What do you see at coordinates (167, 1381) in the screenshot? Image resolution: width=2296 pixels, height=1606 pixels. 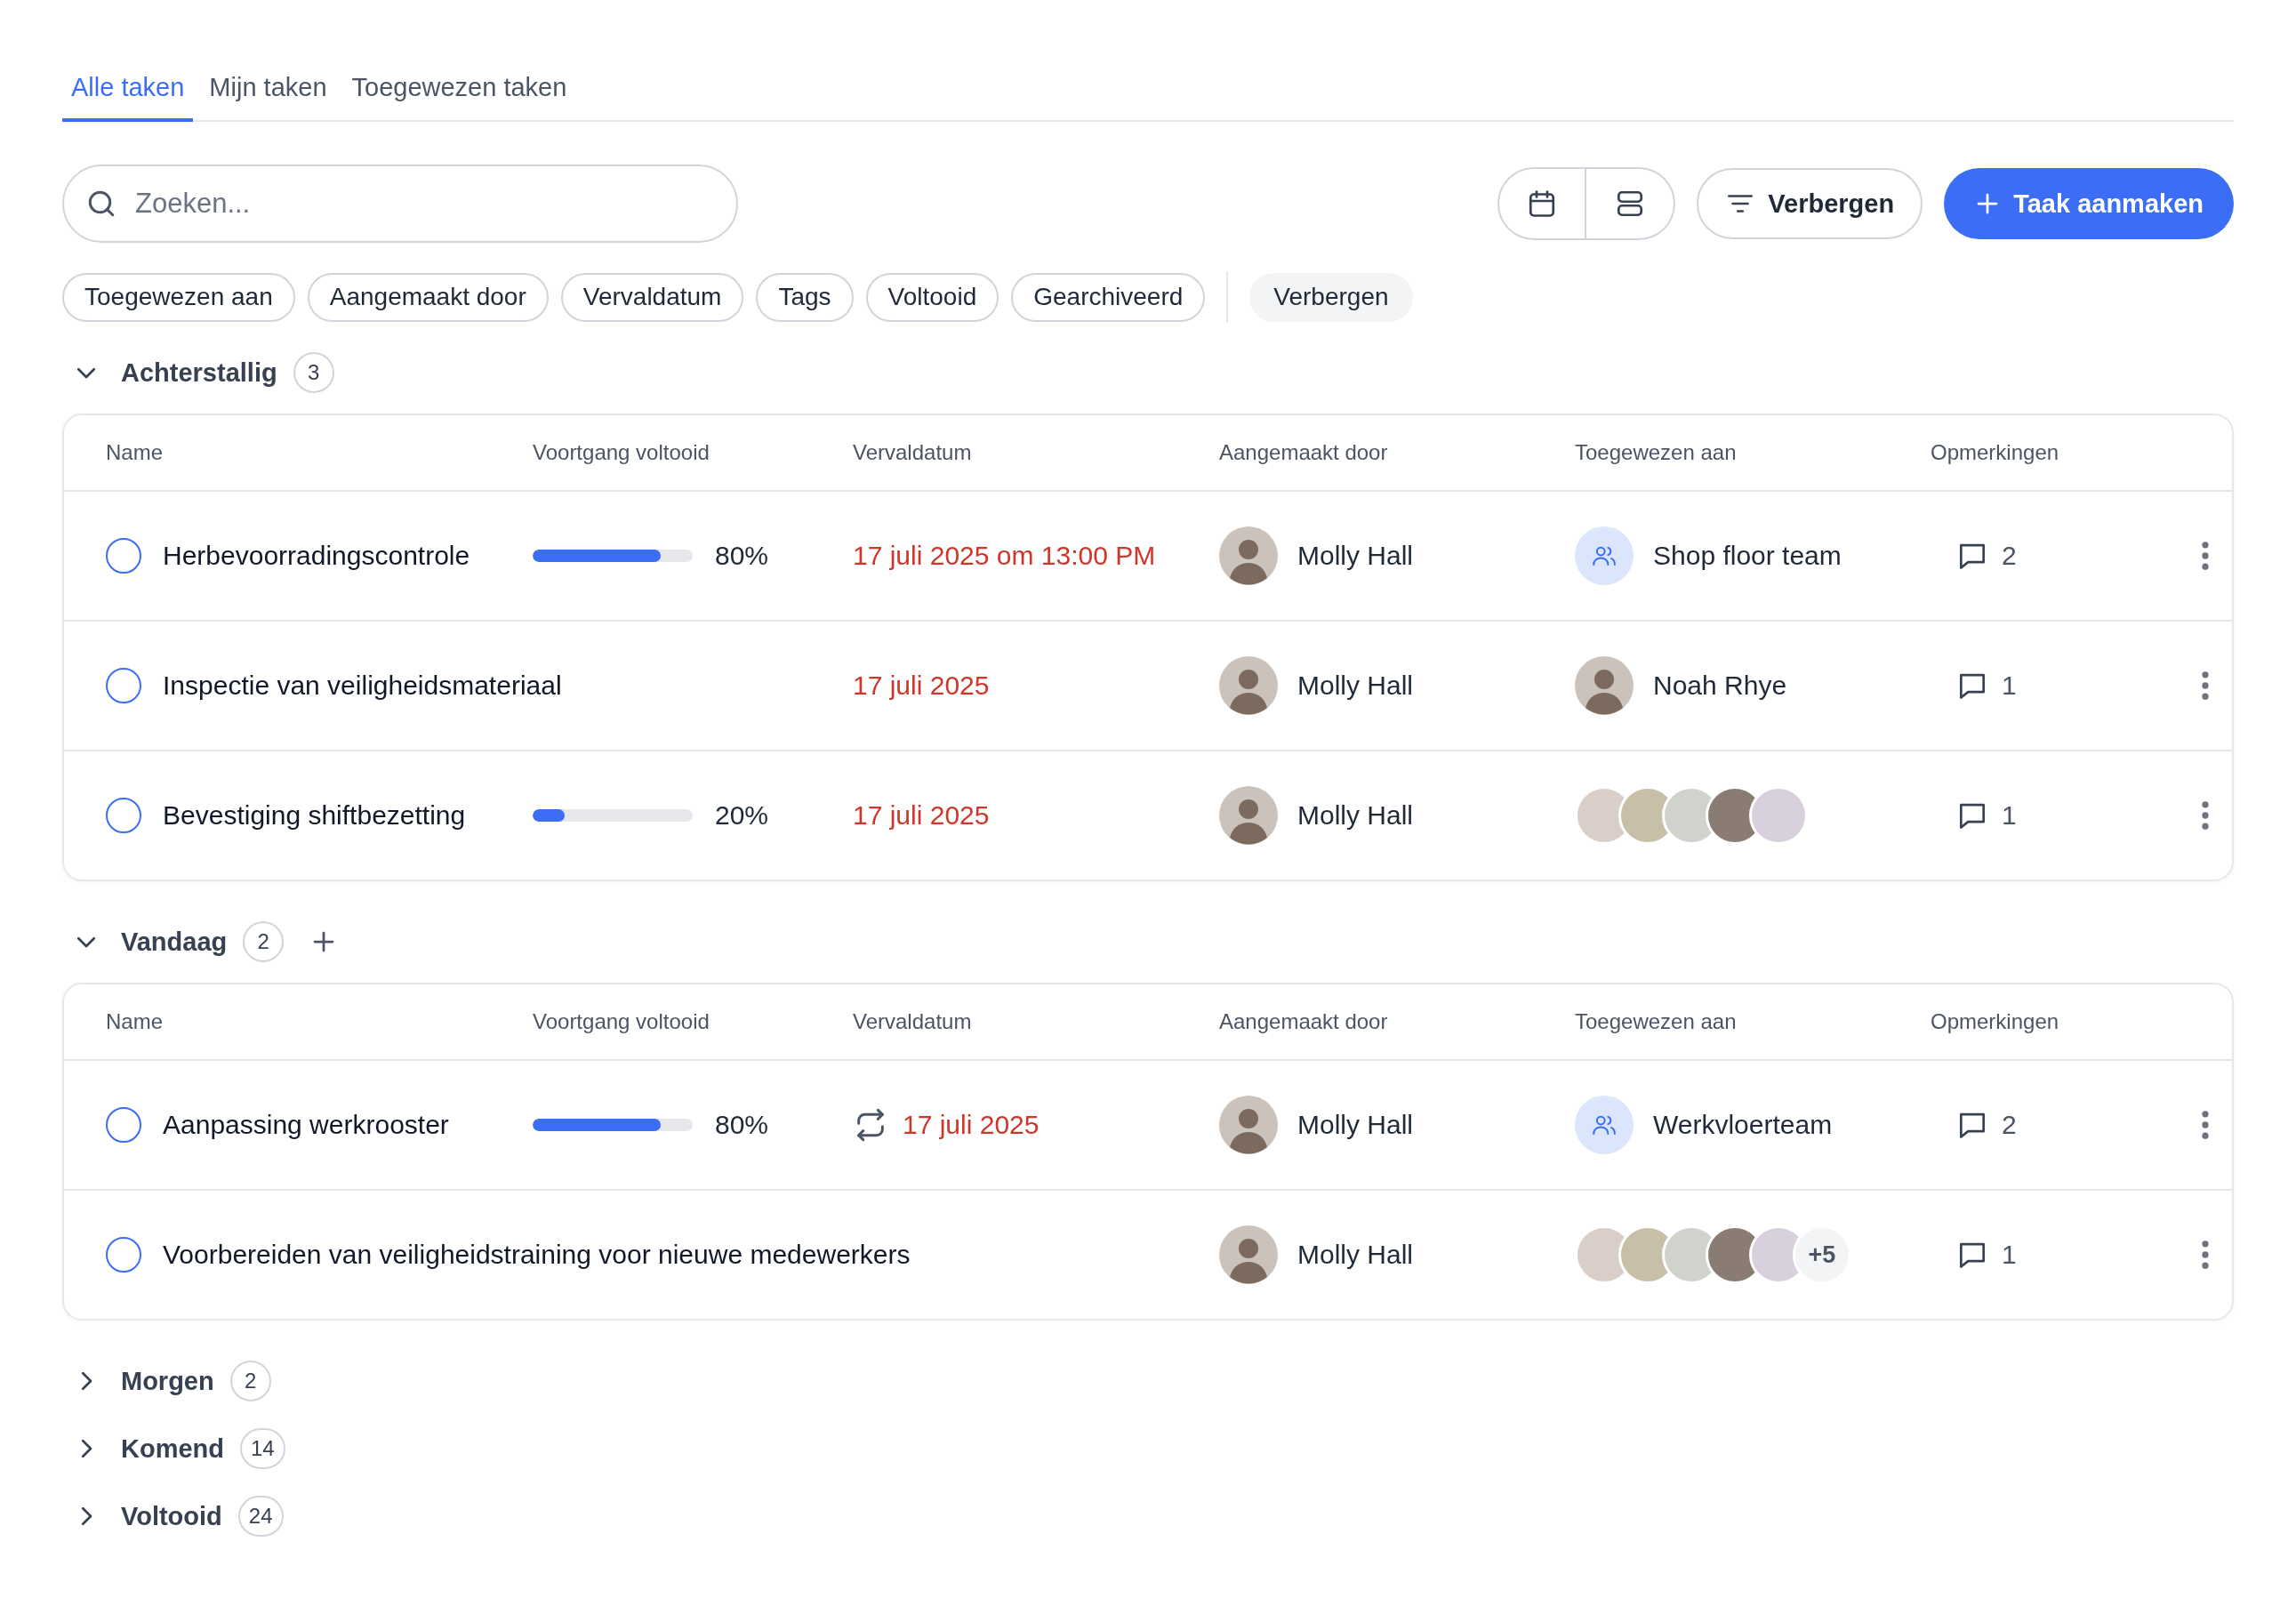 I see `section-title: Morgen` at bounding box center [167, 1381].